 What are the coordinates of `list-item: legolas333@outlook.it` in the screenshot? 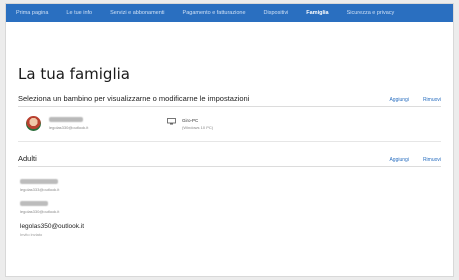 It's located at (229, 185).